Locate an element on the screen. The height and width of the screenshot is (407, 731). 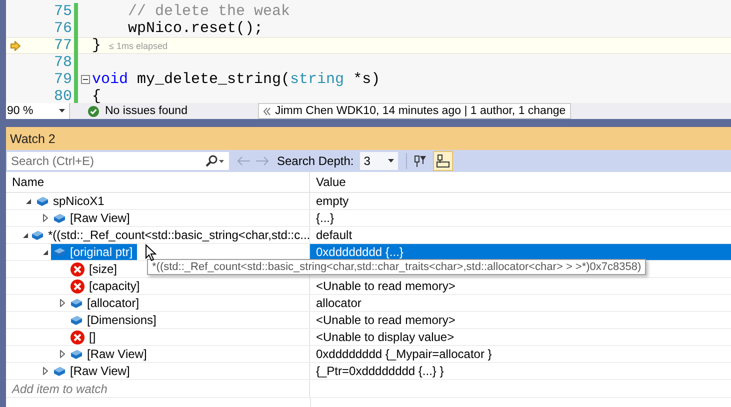
check-icon is located at coordinates (93, 111).